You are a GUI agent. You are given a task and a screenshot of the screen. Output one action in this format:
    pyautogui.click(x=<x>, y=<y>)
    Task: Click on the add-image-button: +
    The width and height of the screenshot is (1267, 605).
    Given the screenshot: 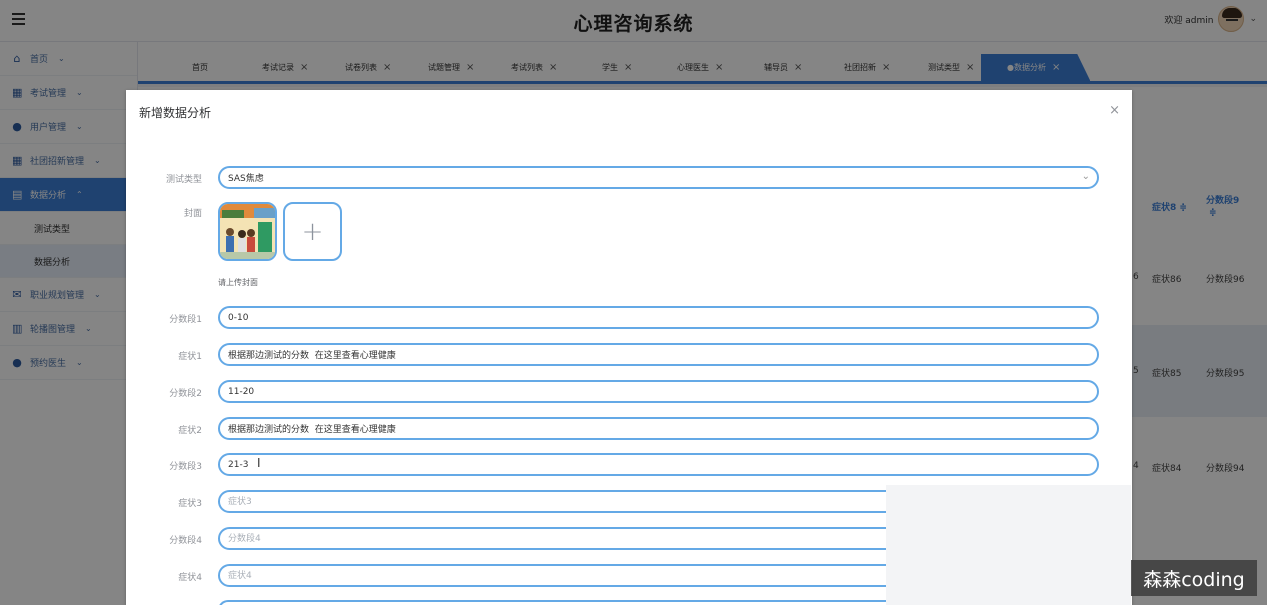 What is the action you would take?
    pyautogui.click(x=312, y=231)
    